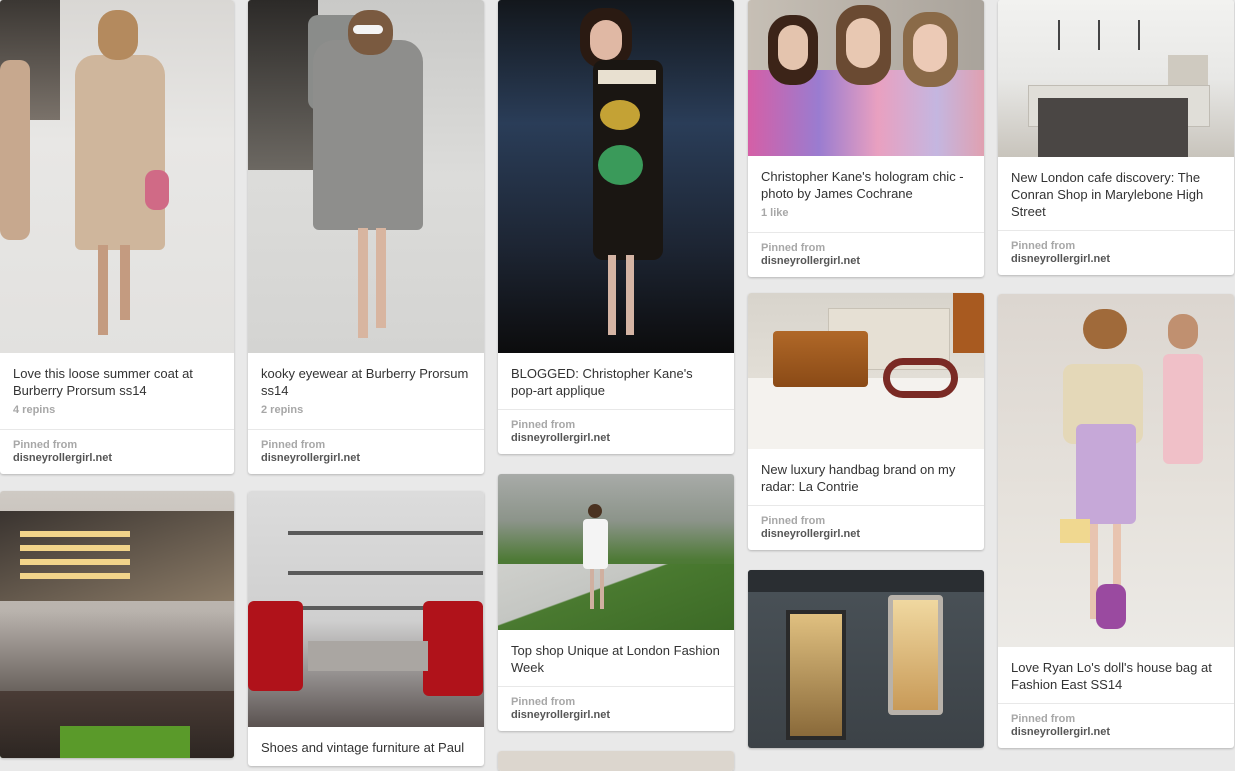  I want to click on pin-description: Top shop Unique at London Fashion Week, so click(616, 658).